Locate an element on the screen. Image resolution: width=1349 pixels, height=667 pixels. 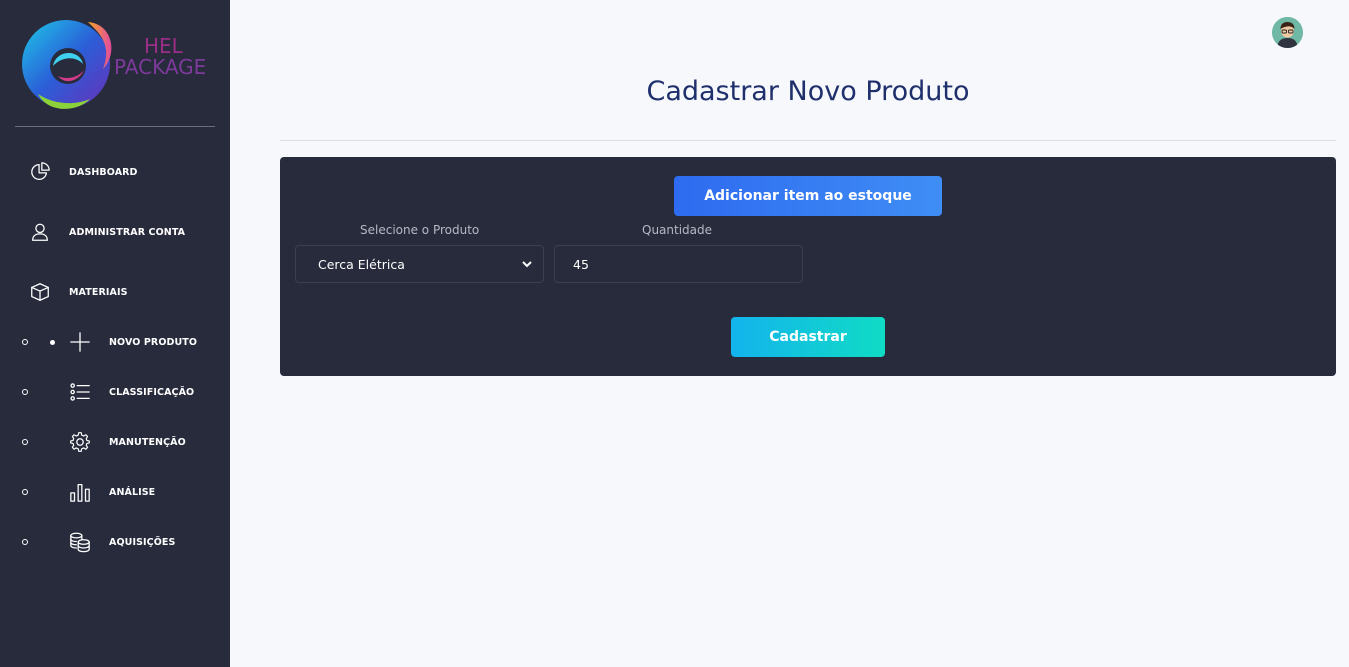
sidebar-divider is located at coordinates (115, 126).